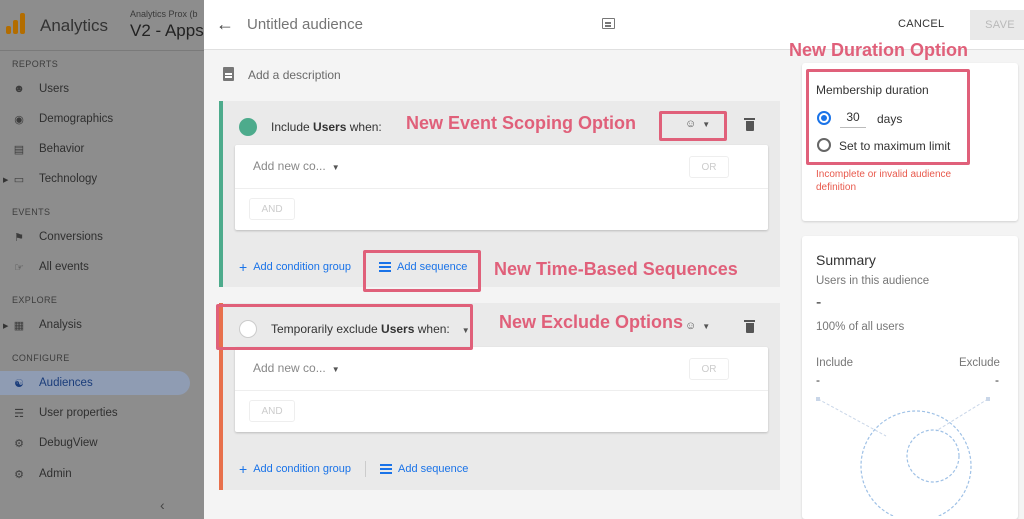  What do you see at coordinates (19, 443) in the screenshot?
I see `debug-icon: ⚙` at bounding box center [19, 443].